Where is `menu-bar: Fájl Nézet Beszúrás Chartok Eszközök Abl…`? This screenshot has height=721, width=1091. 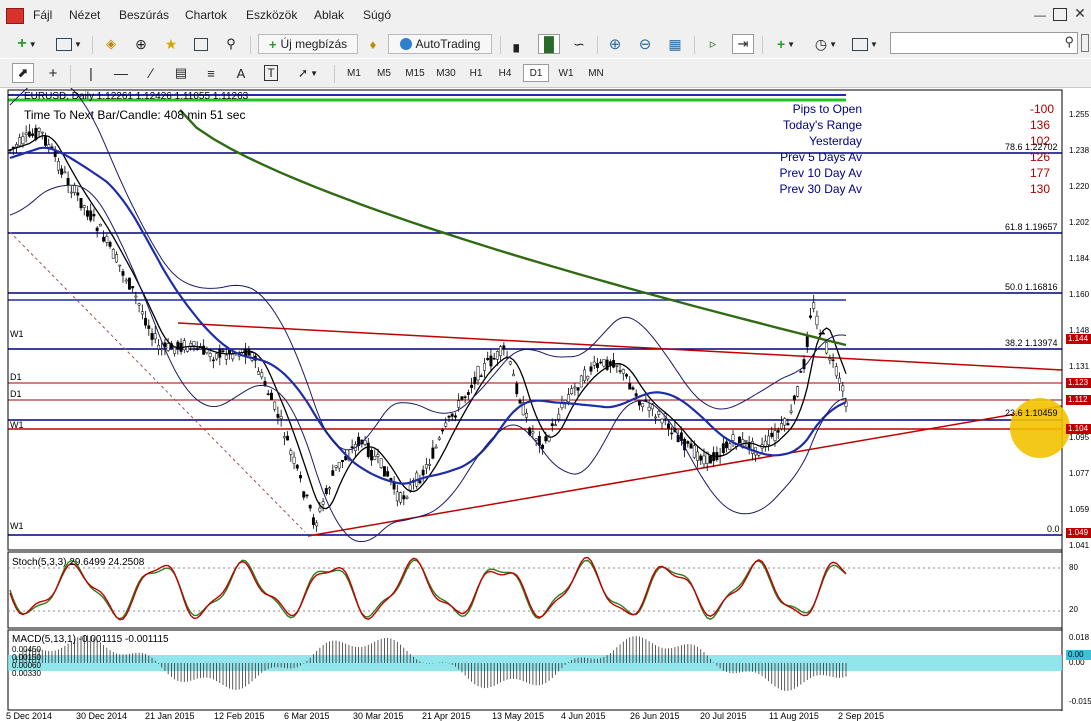
menu-bar: Fájl Nézet Beszúrás Chartok Eszközök Abl… is located at coordinates (545, 15).